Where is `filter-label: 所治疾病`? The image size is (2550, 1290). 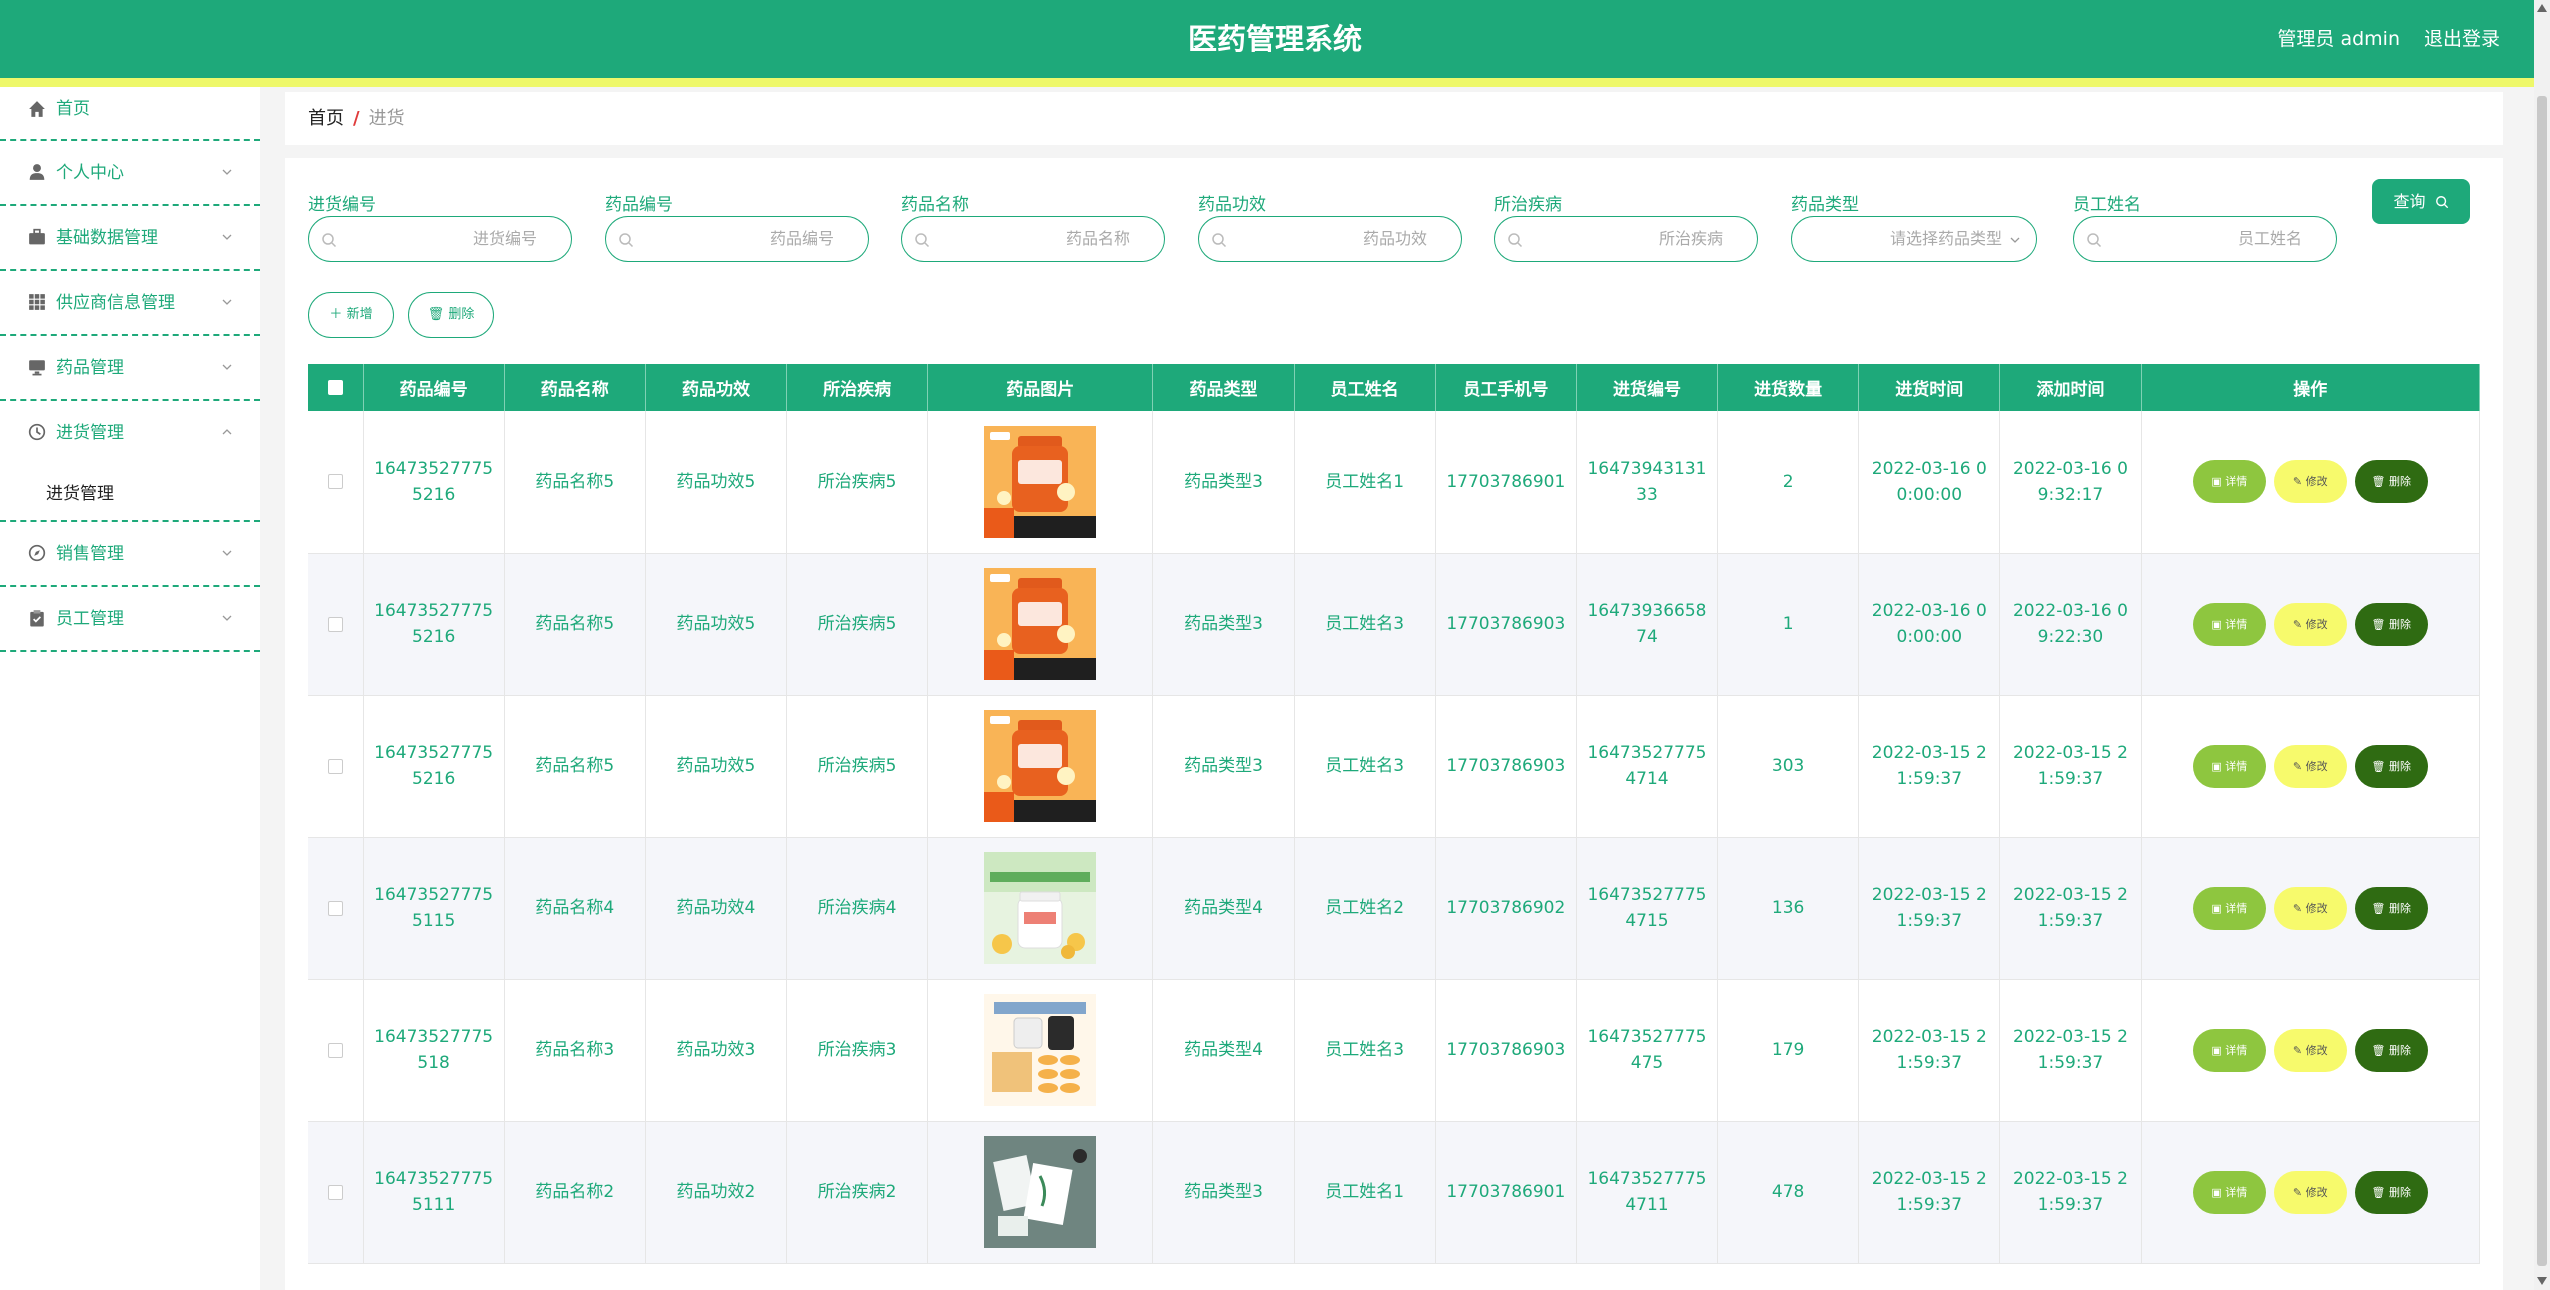 filter-label: 所治疾病 is located at coordinates (1528, 205).